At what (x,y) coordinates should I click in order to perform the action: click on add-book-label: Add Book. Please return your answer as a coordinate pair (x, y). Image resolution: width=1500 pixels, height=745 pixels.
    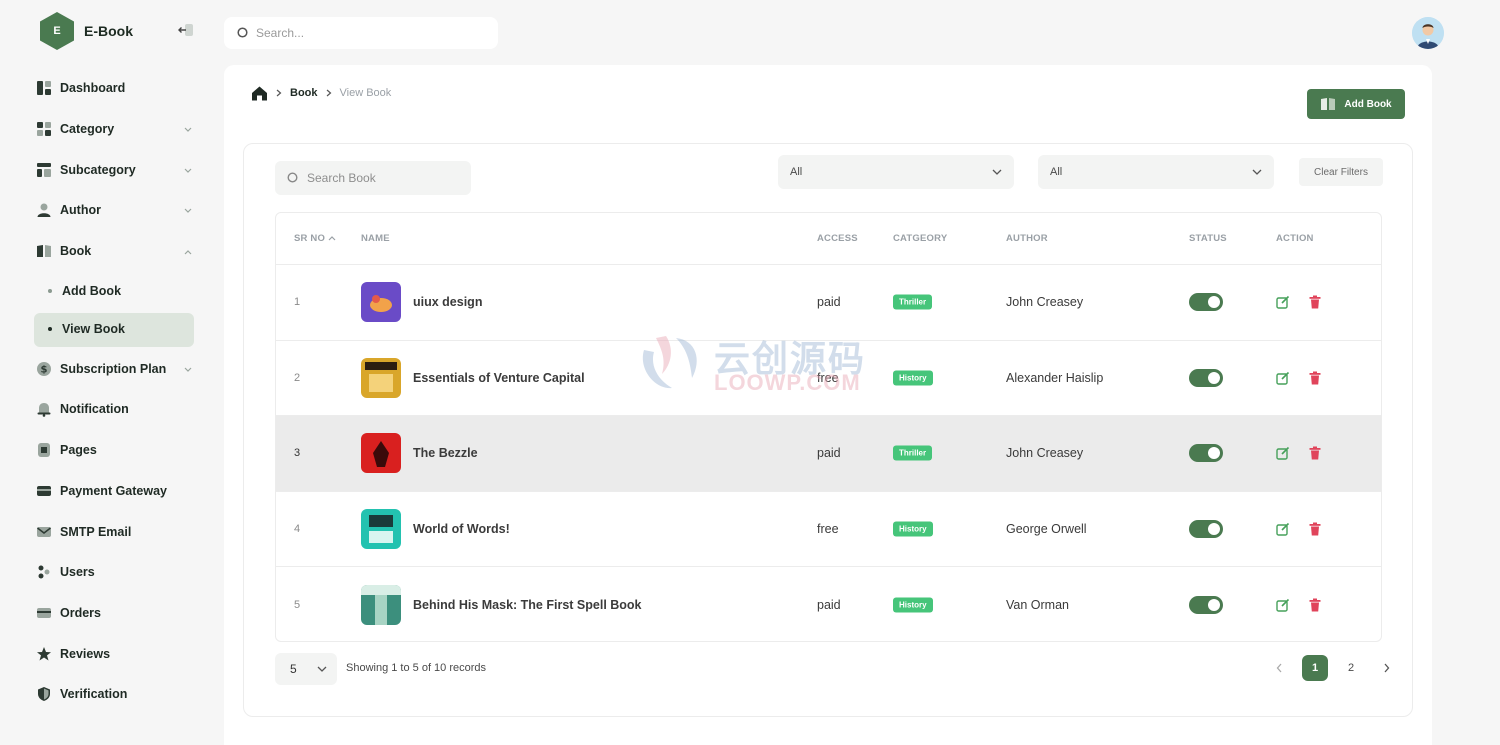
    Looking at the image, I should click on (1368, 104).